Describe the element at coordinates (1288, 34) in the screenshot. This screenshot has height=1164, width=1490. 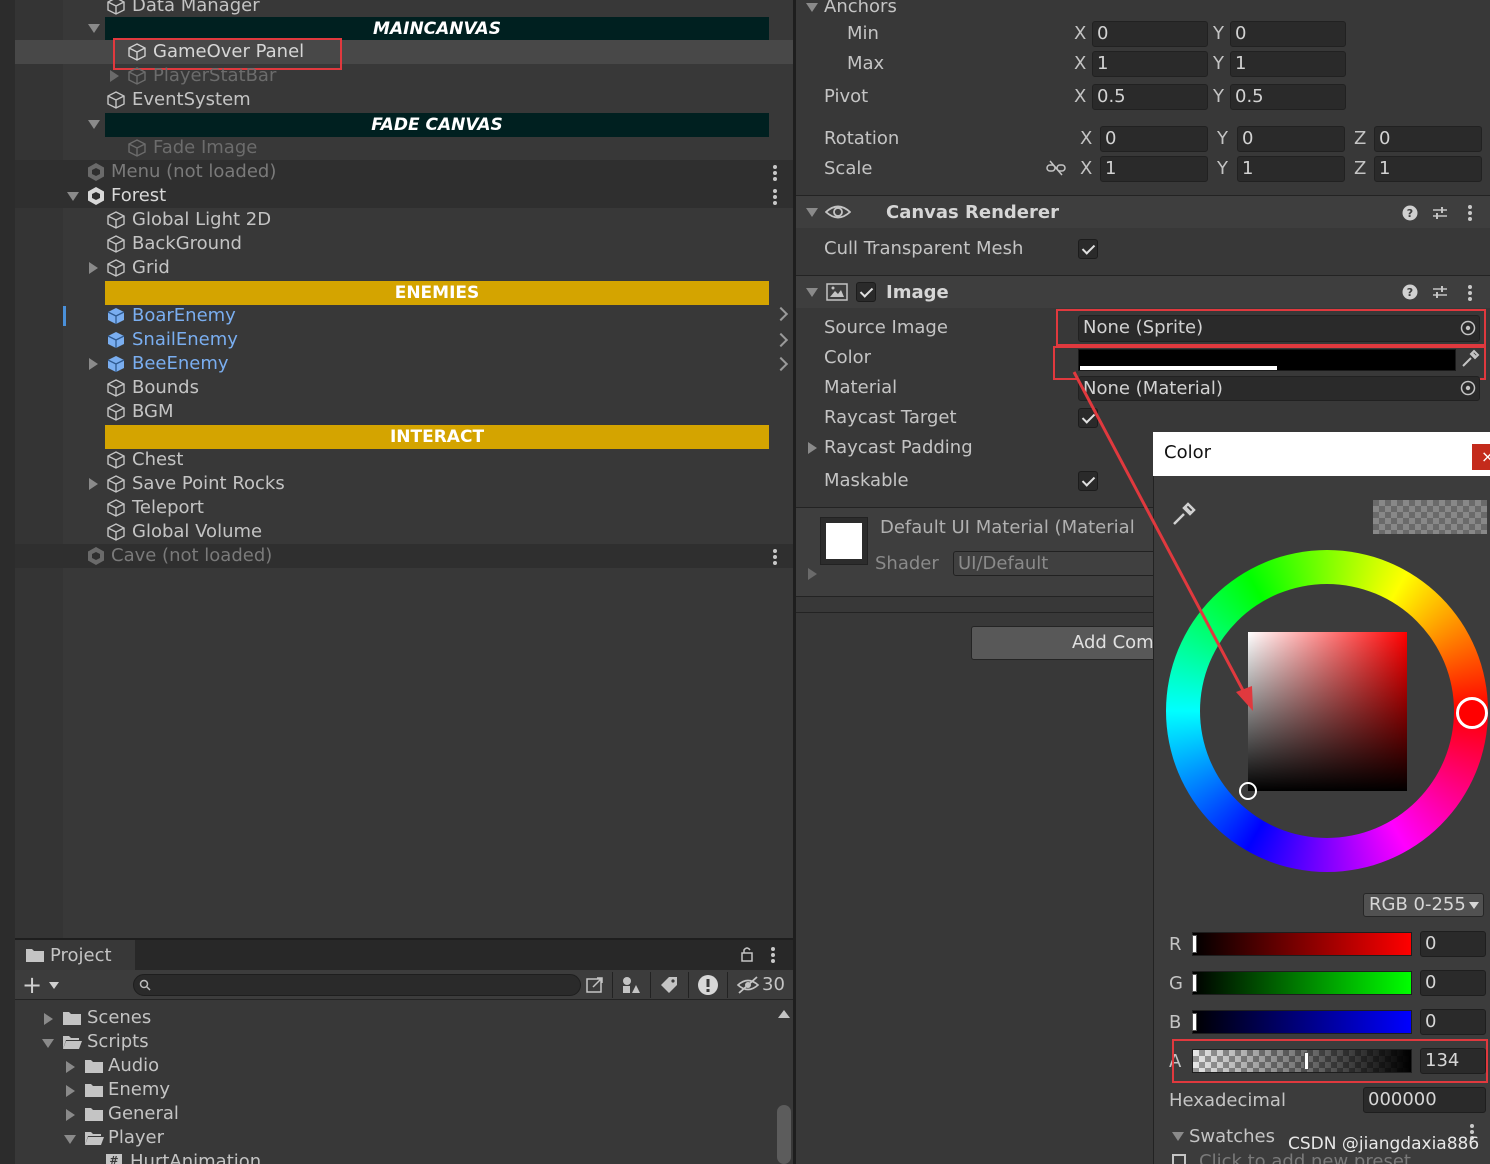
I see `anchors-min-y-field: 0` at that location.